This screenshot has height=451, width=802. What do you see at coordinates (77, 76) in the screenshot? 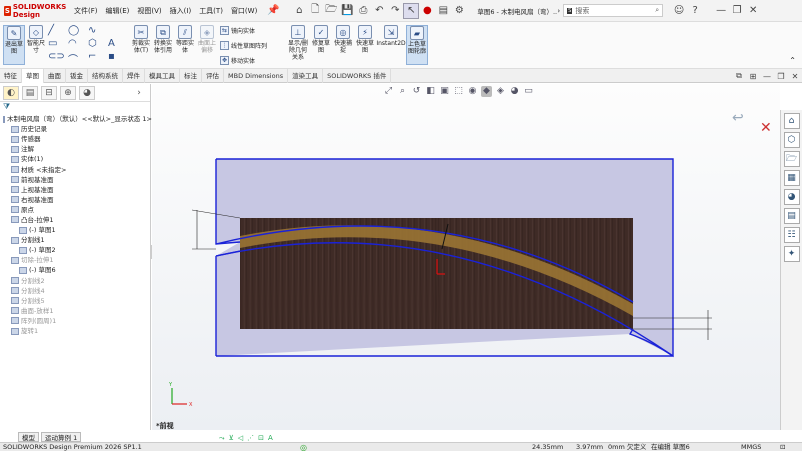
I see `tab-sheet-metal: 钣金` at bounding box center [77, 76].